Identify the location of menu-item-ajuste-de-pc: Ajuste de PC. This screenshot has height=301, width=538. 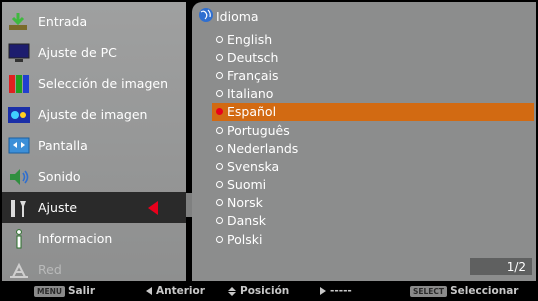
(94, 52).